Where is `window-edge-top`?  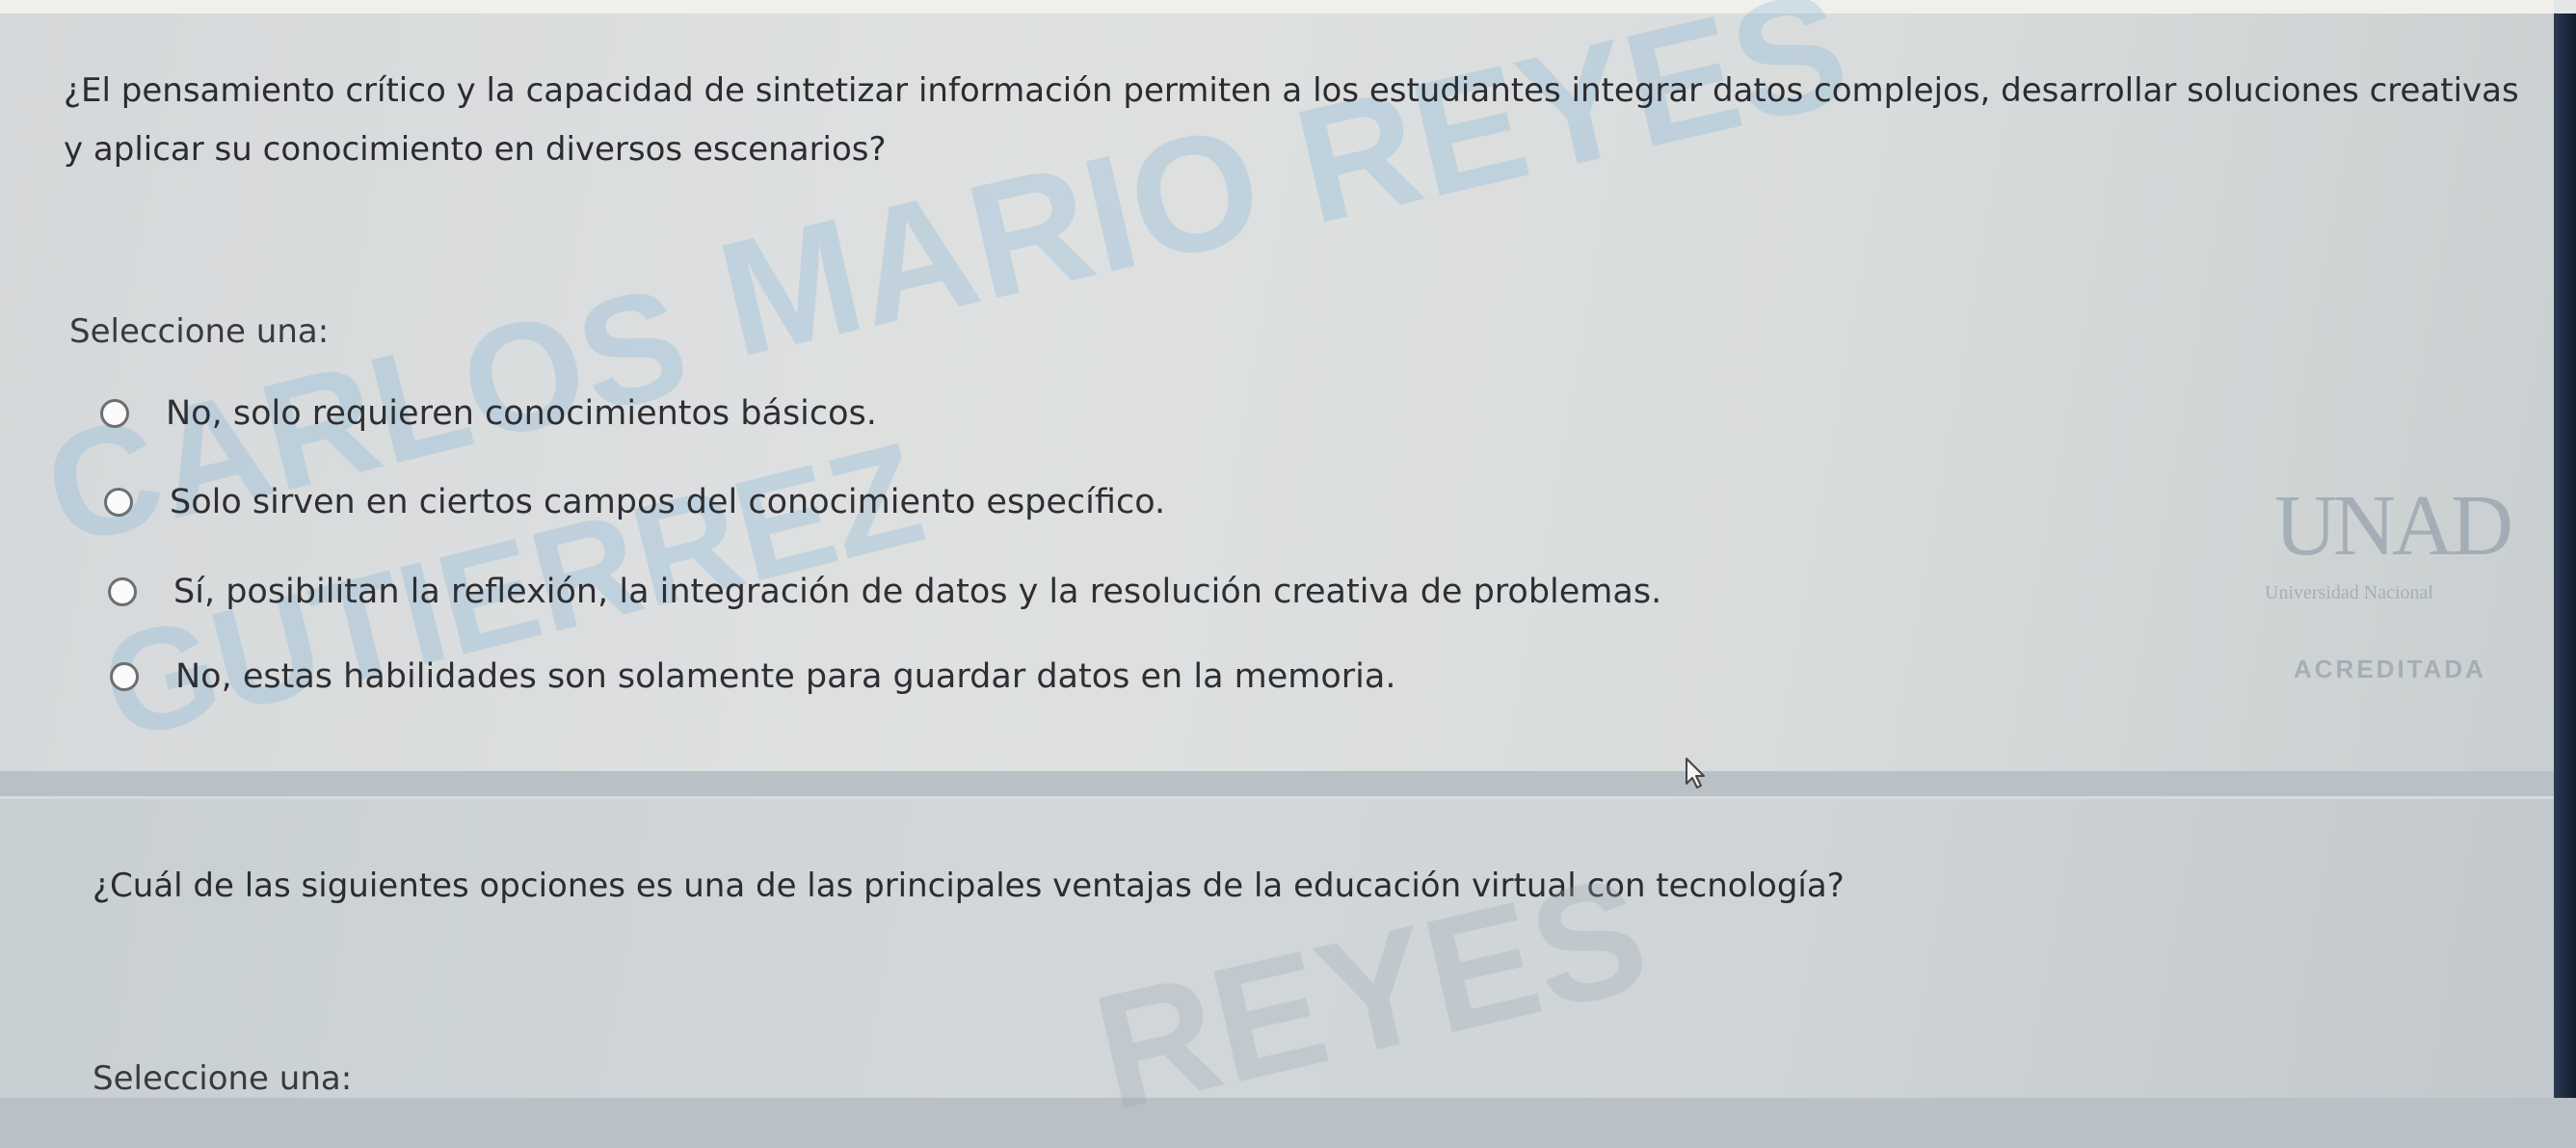
window-edge-top is located at coordinates (2565, 6).